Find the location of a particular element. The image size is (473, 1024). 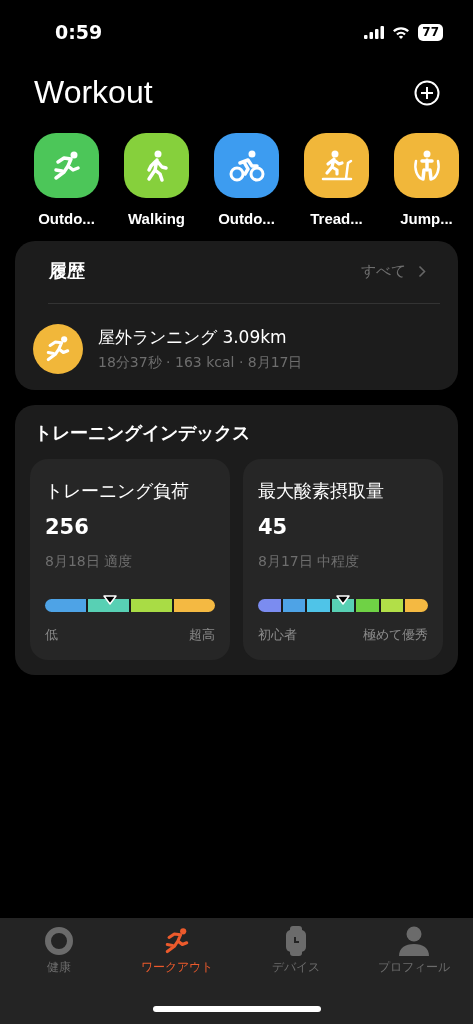

runner-avatar-icon is located at coordinates (58, 349).